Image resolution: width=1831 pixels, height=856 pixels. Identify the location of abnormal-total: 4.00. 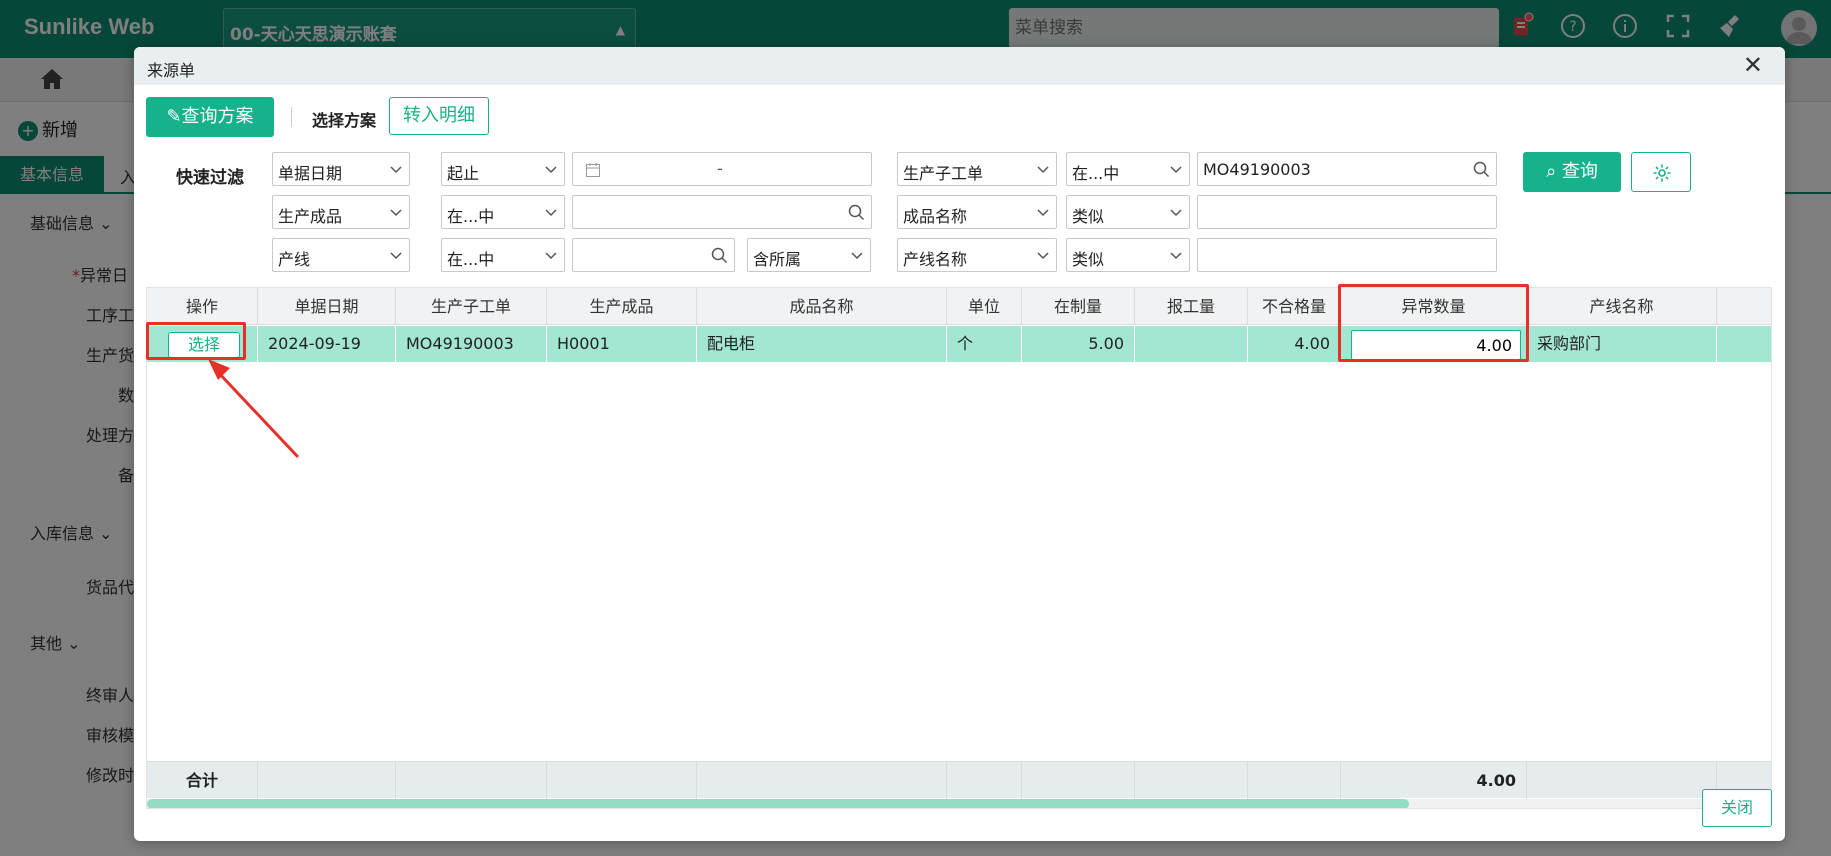
(1434, 780).